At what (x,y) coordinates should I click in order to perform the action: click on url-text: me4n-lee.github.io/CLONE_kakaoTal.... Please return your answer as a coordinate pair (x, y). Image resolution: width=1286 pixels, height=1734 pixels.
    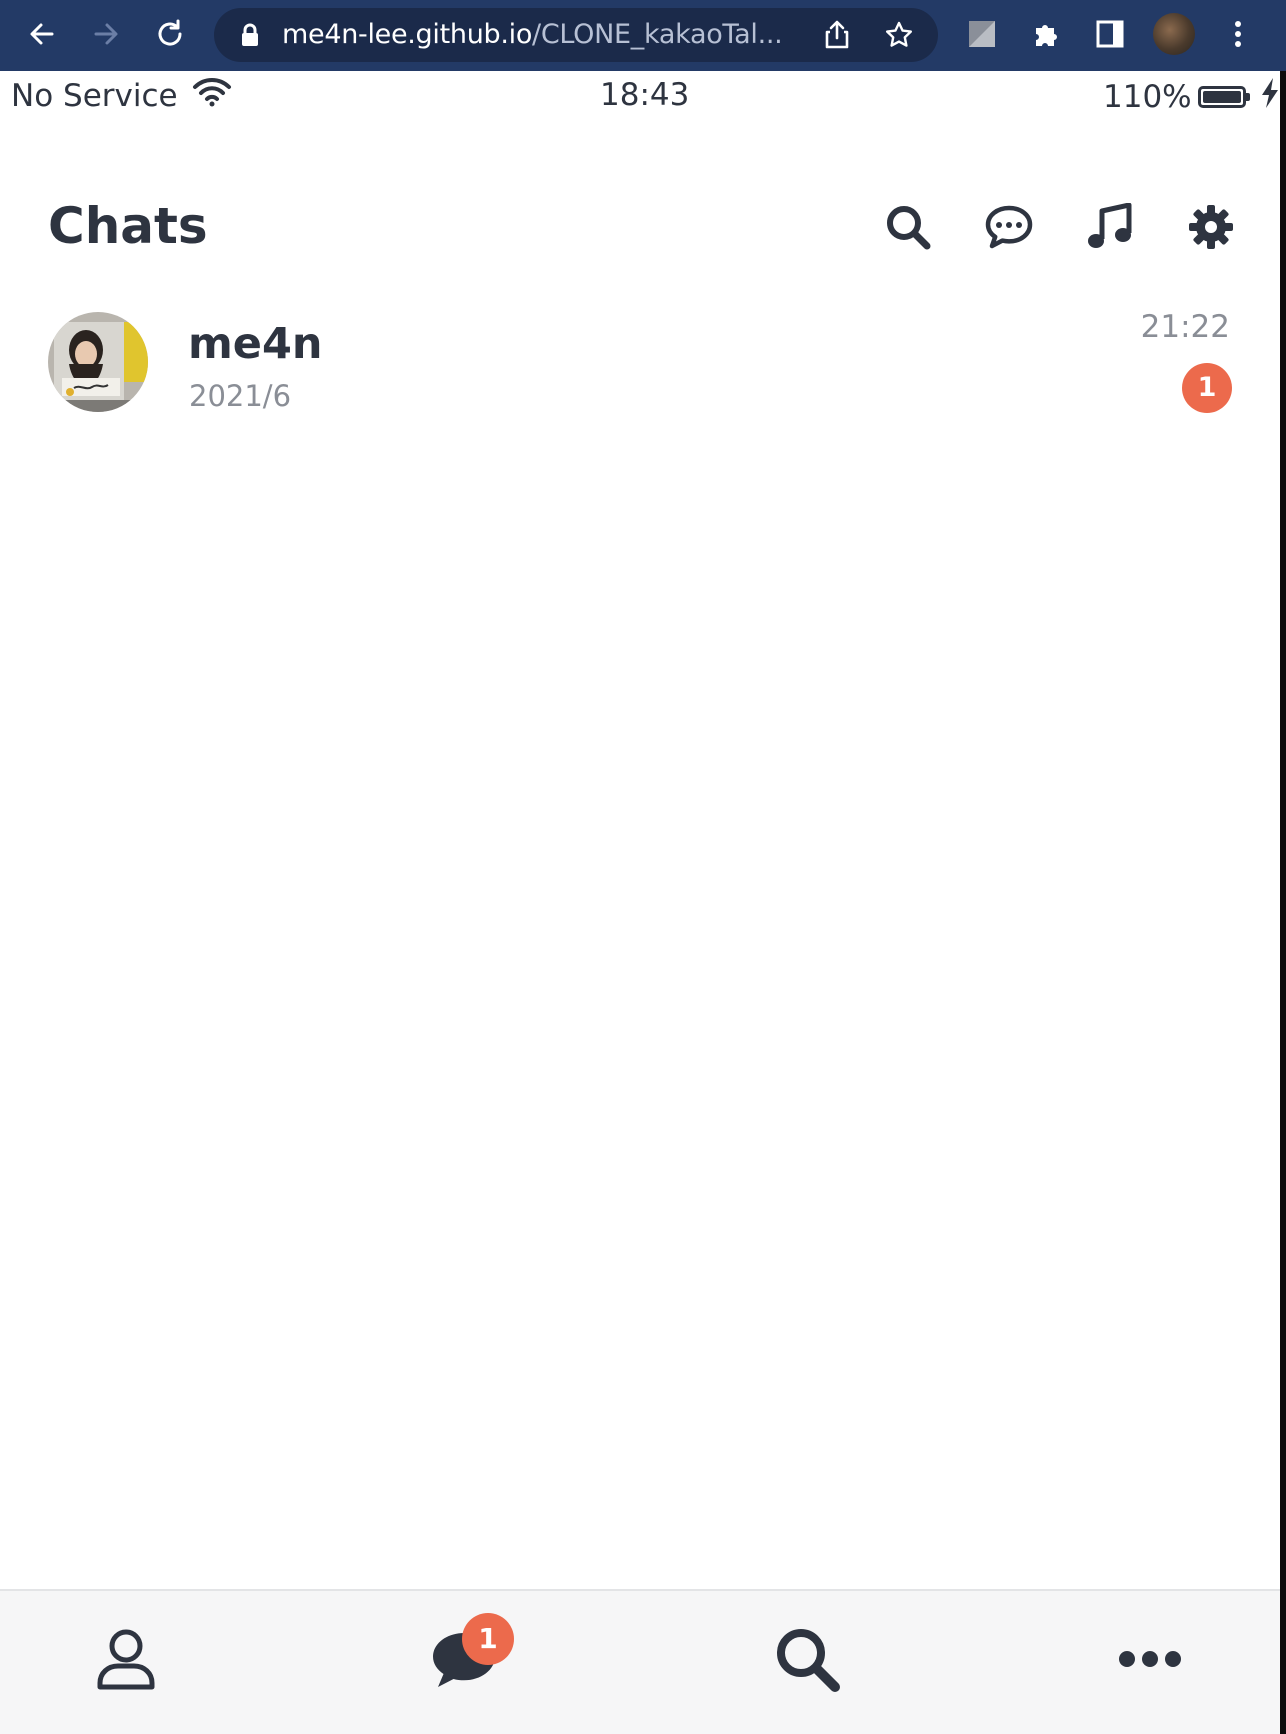
    Looking at the image, I should click on (532, 35).